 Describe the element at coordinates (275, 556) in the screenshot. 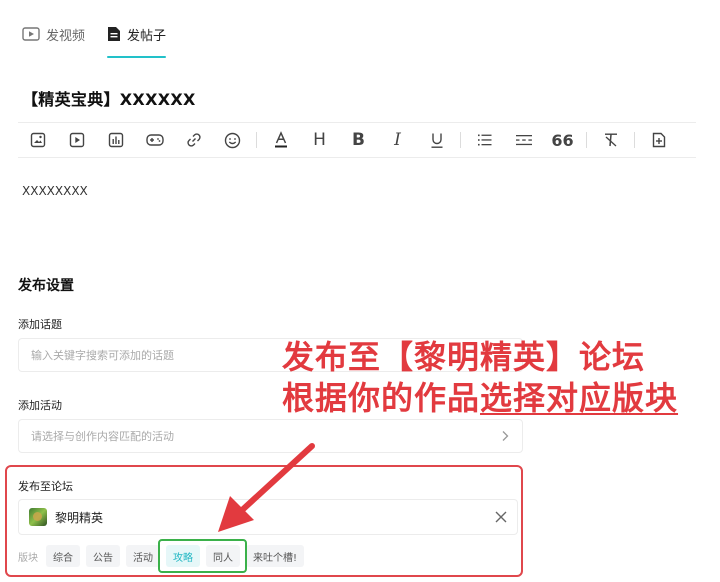

I see `section-chip-rant: 来吐个槽!` at that location.